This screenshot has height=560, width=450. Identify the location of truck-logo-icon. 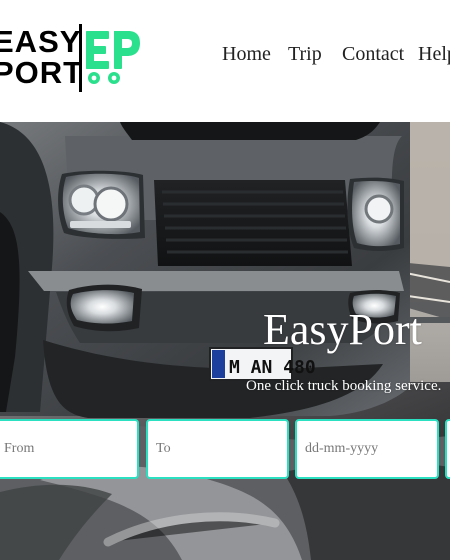
(113, 57).